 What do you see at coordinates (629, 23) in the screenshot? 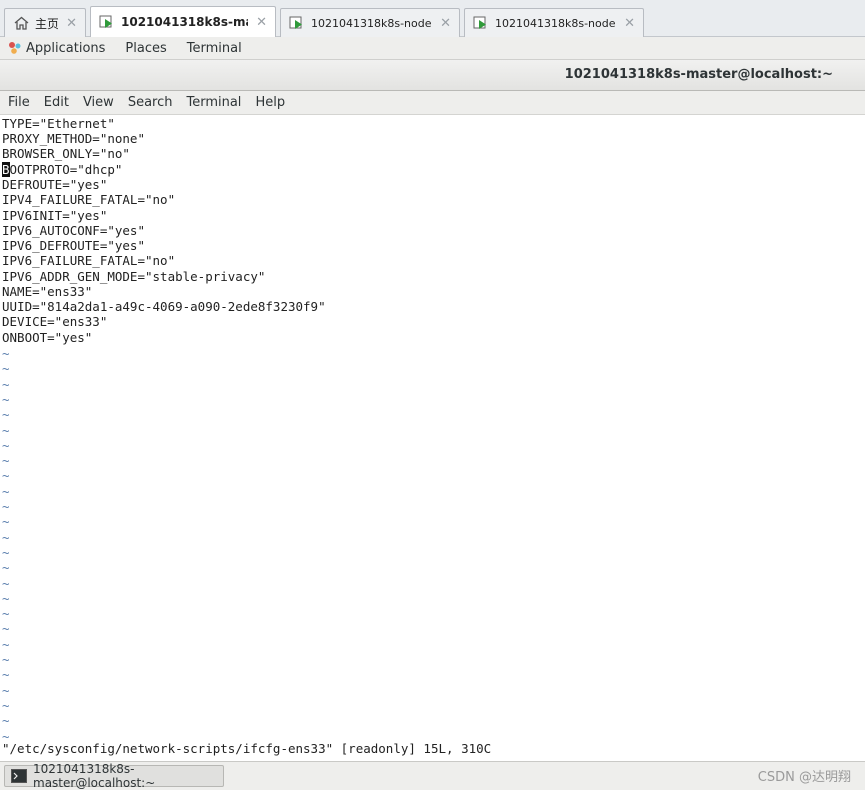
I see `tab-k8s-node2-close-icon: ✕` at bounding box center [629, 23].